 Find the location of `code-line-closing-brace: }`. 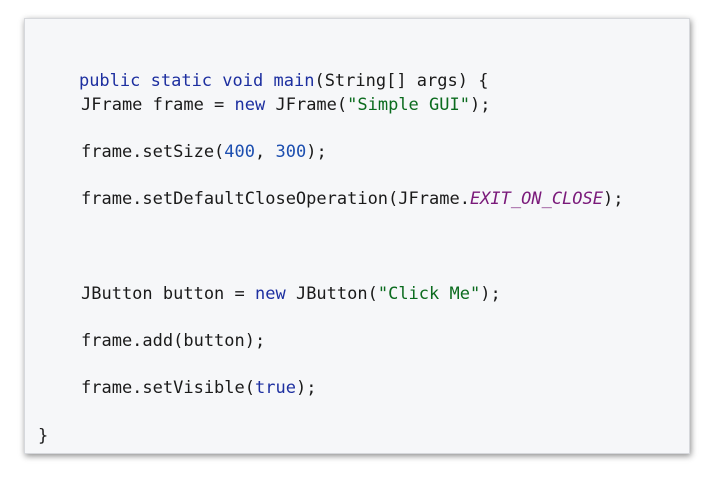

code-line-closing-brace: } is located at coordinates (43, 436).